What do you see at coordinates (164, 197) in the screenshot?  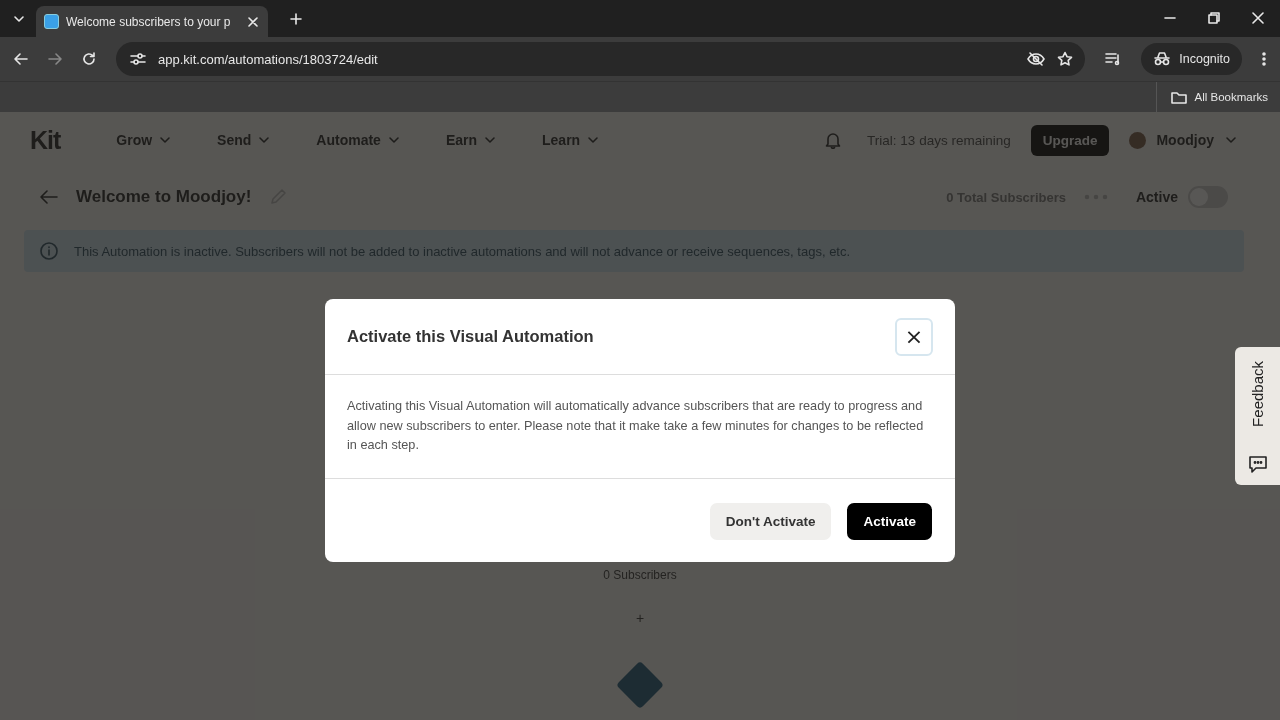 I see `automation-title: Welcome to Moodjoy!` at bounding box center [164, 197].